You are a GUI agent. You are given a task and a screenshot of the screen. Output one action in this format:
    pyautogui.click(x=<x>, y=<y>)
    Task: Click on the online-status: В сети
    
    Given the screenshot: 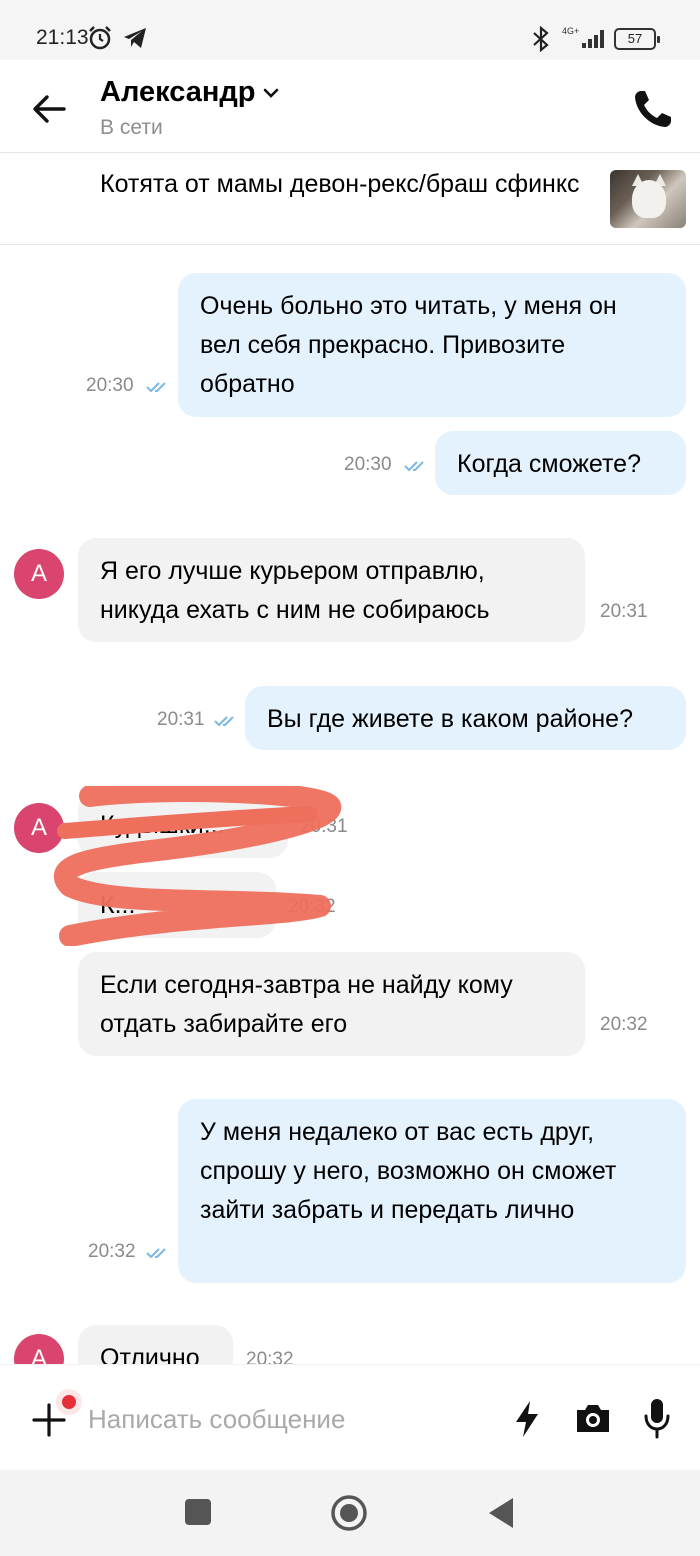 What is the action you would take?
    pyautogui.click(x=131, y=127)
    